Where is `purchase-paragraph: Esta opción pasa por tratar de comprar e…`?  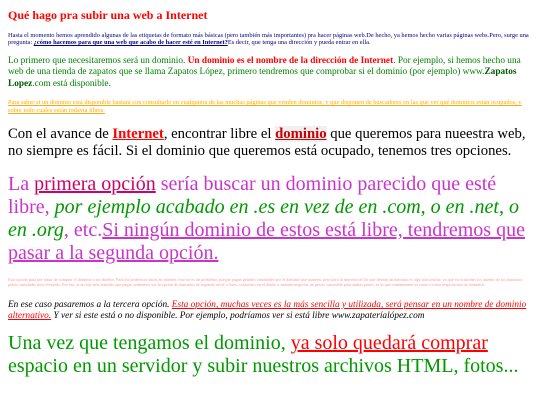
purchase-paragraph: Esta opción pasa por tratar de comprar e… is located at coordinates (265, 282).